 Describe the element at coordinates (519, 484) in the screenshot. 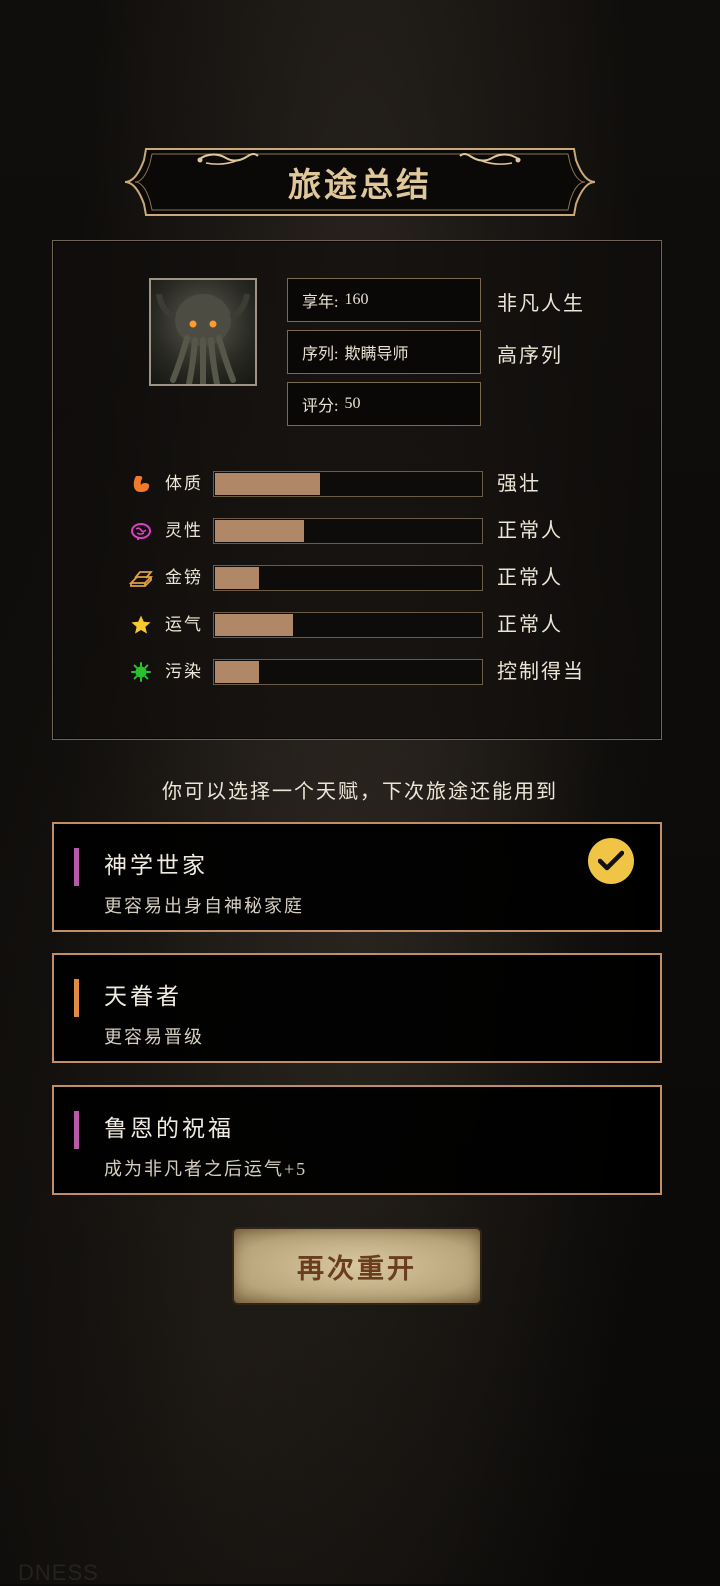

I see `stat-desc: 强壮` at that location.